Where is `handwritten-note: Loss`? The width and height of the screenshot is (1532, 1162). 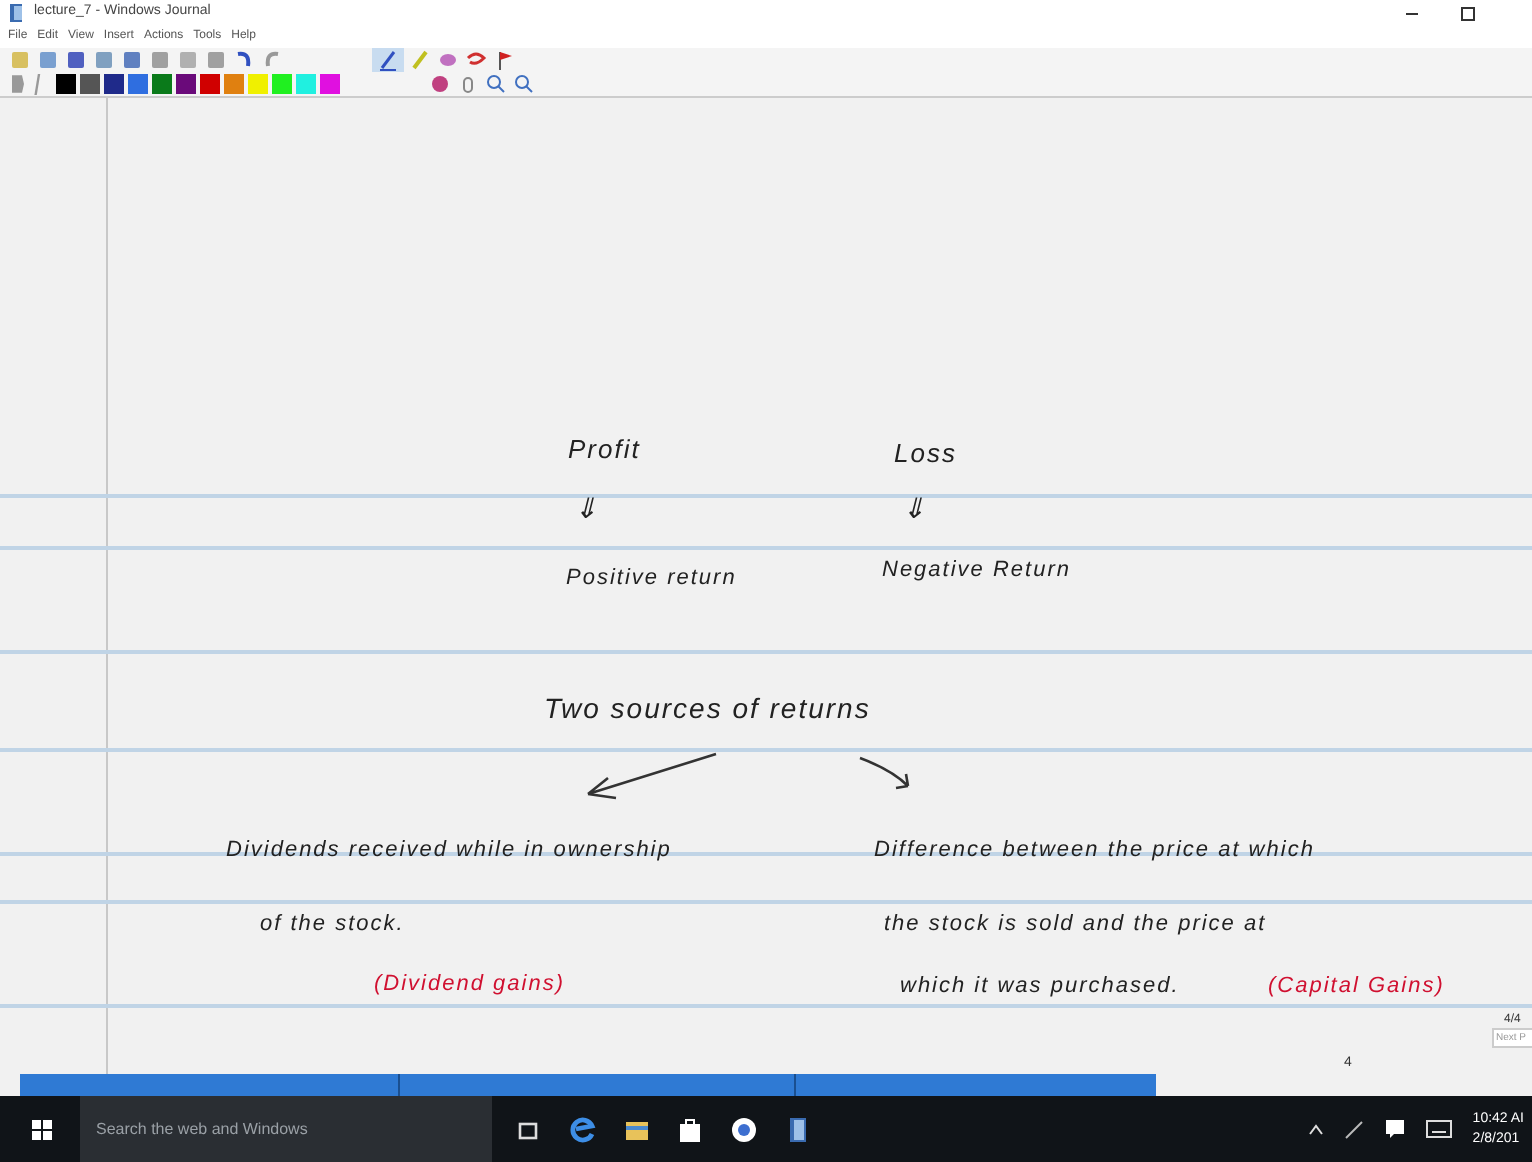
handwritten-note: Loss is located at coordinates (925, 454).